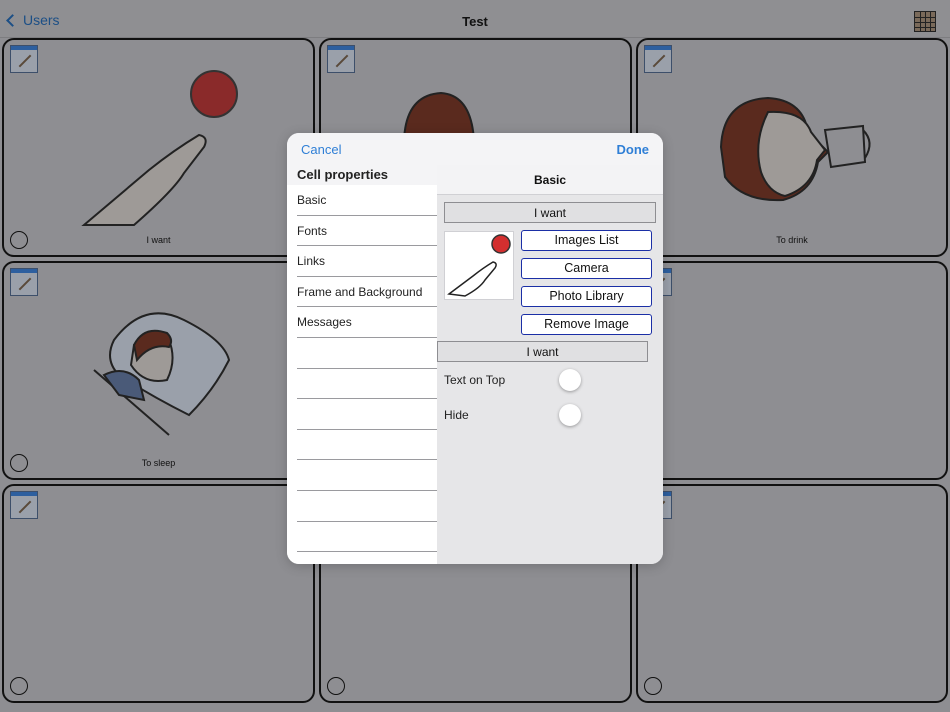 This screenshot has width=950, height=712. What do you see at coordinates (570, 415) in the screenshot?
I see `hide-toggle` at bounding box center [570, 415].